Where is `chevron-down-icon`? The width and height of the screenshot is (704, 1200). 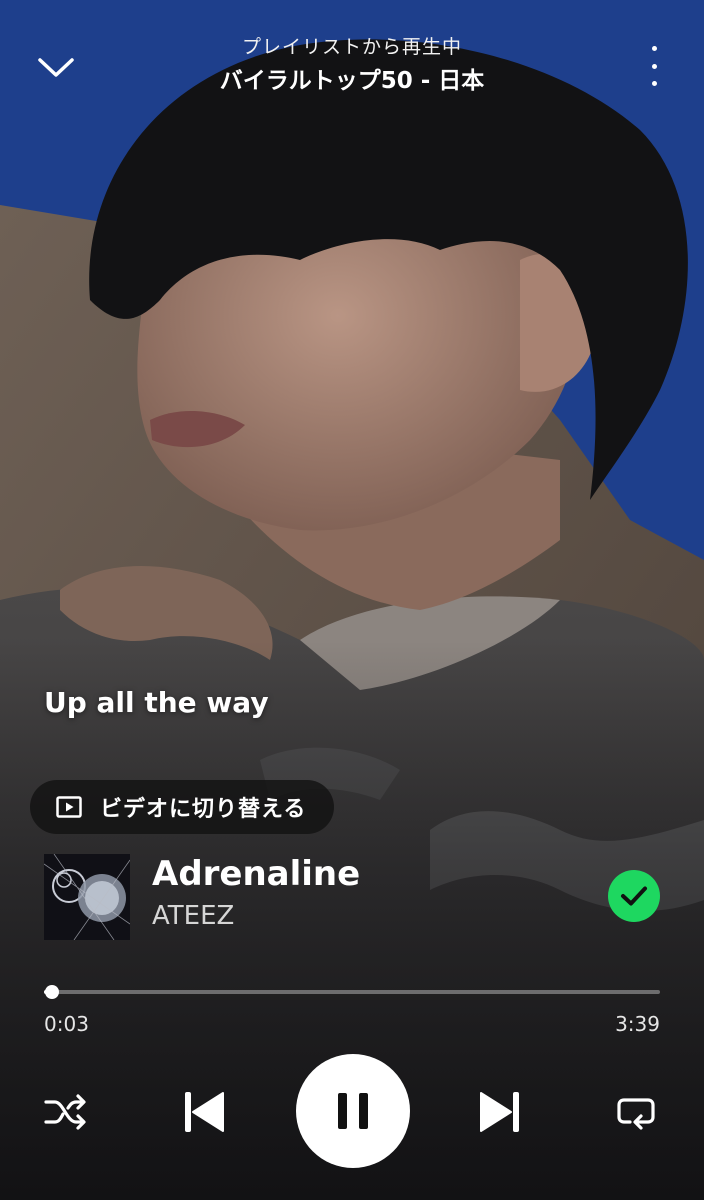 chevron-down-icon is located at coordinates (56, 67).